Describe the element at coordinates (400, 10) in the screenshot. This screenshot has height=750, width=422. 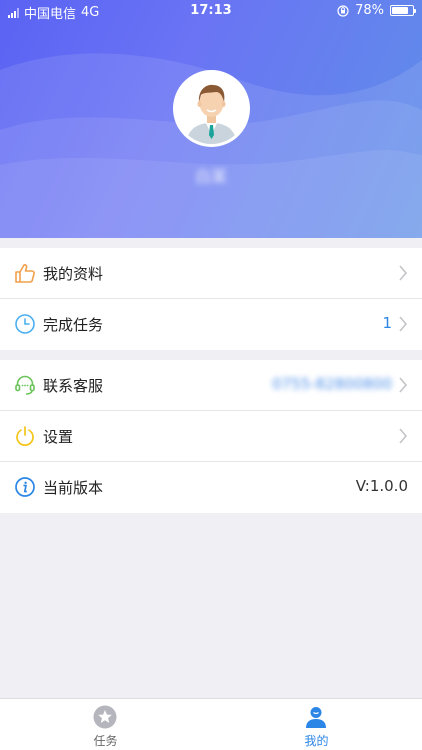
I see `battery-fill` at that location.